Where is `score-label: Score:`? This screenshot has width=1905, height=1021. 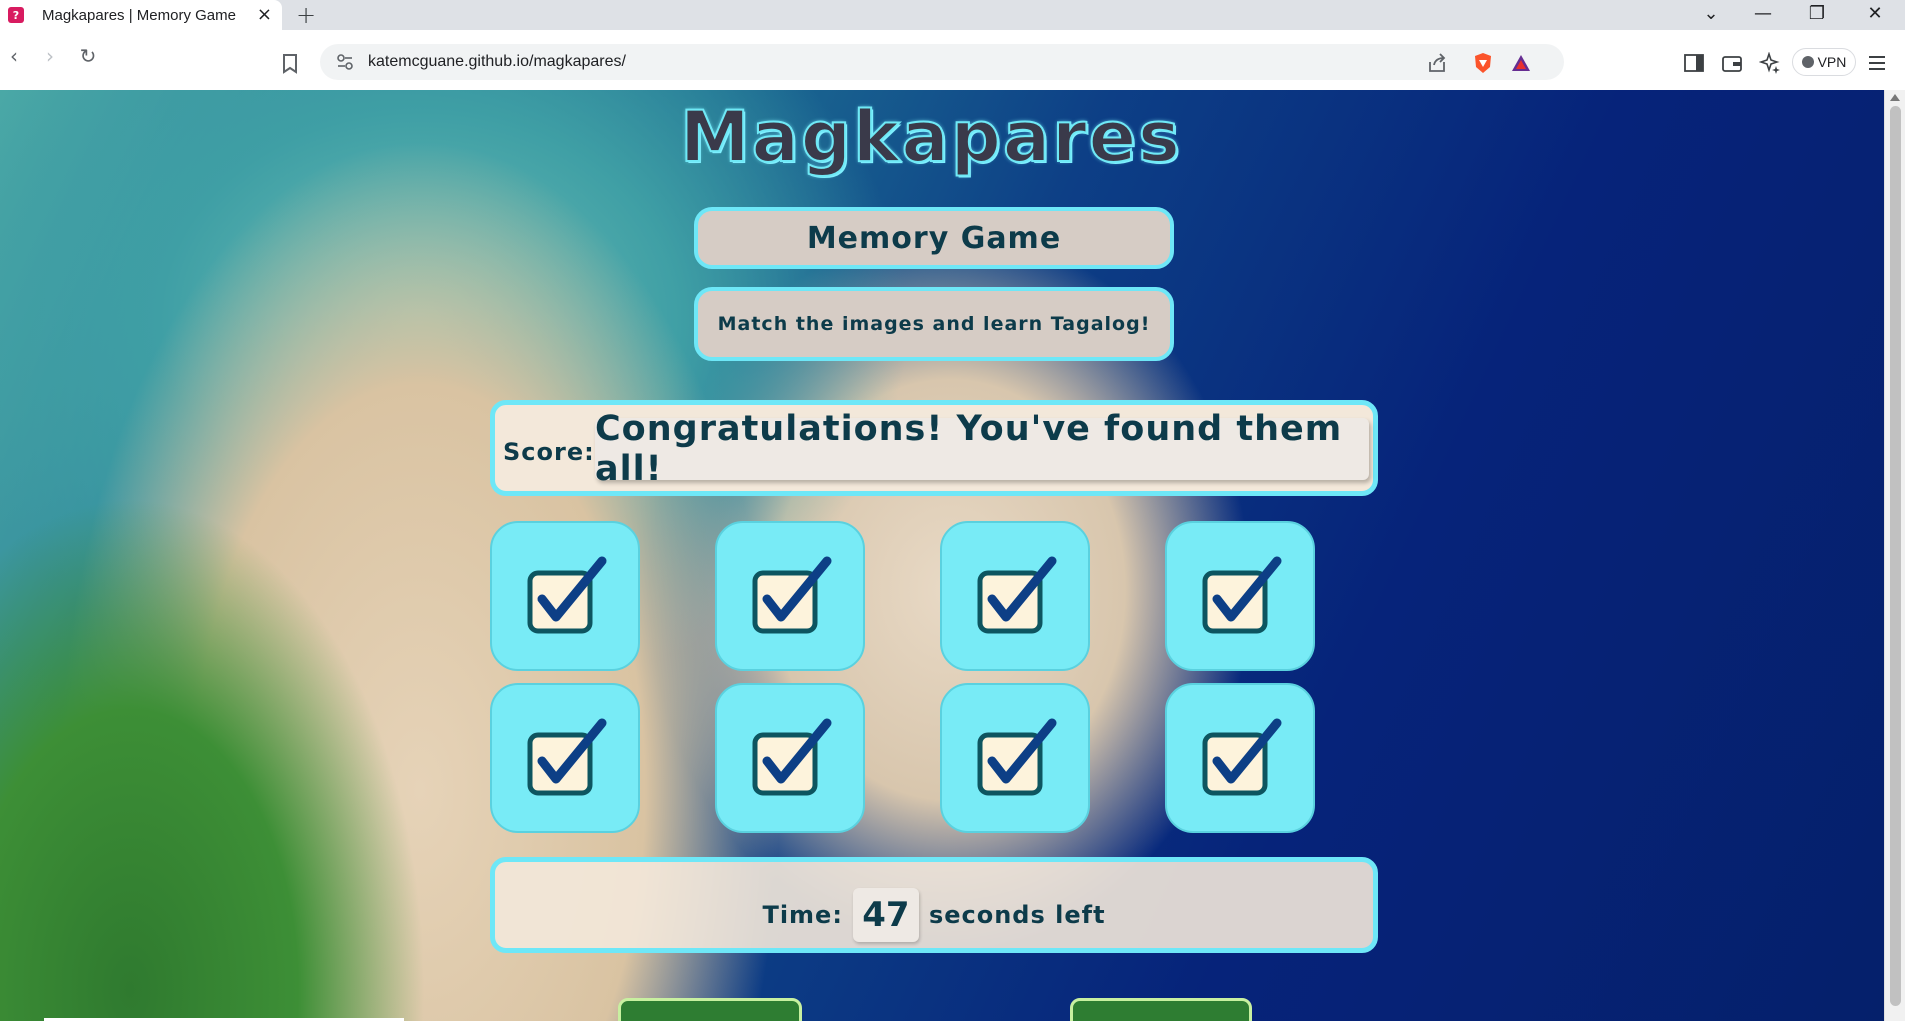 score-label: Score: is located at coordinates (549, 452).